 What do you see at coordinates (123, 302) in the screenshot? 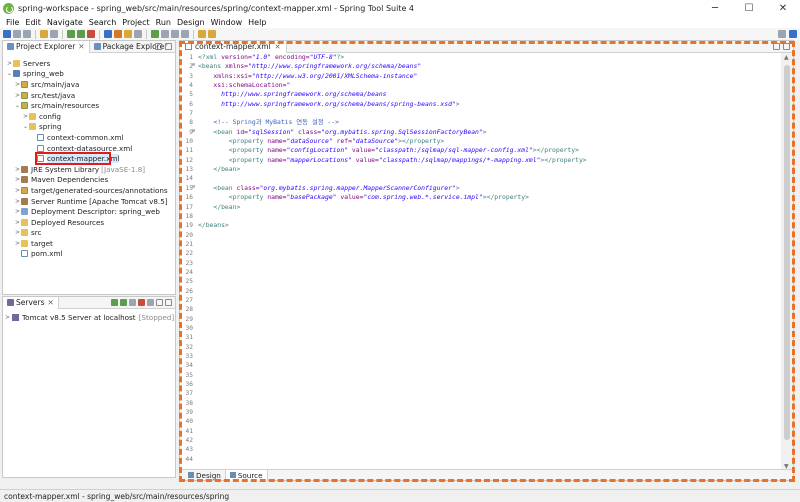
I see `start-server-icon` at bounding box center [123, 302].